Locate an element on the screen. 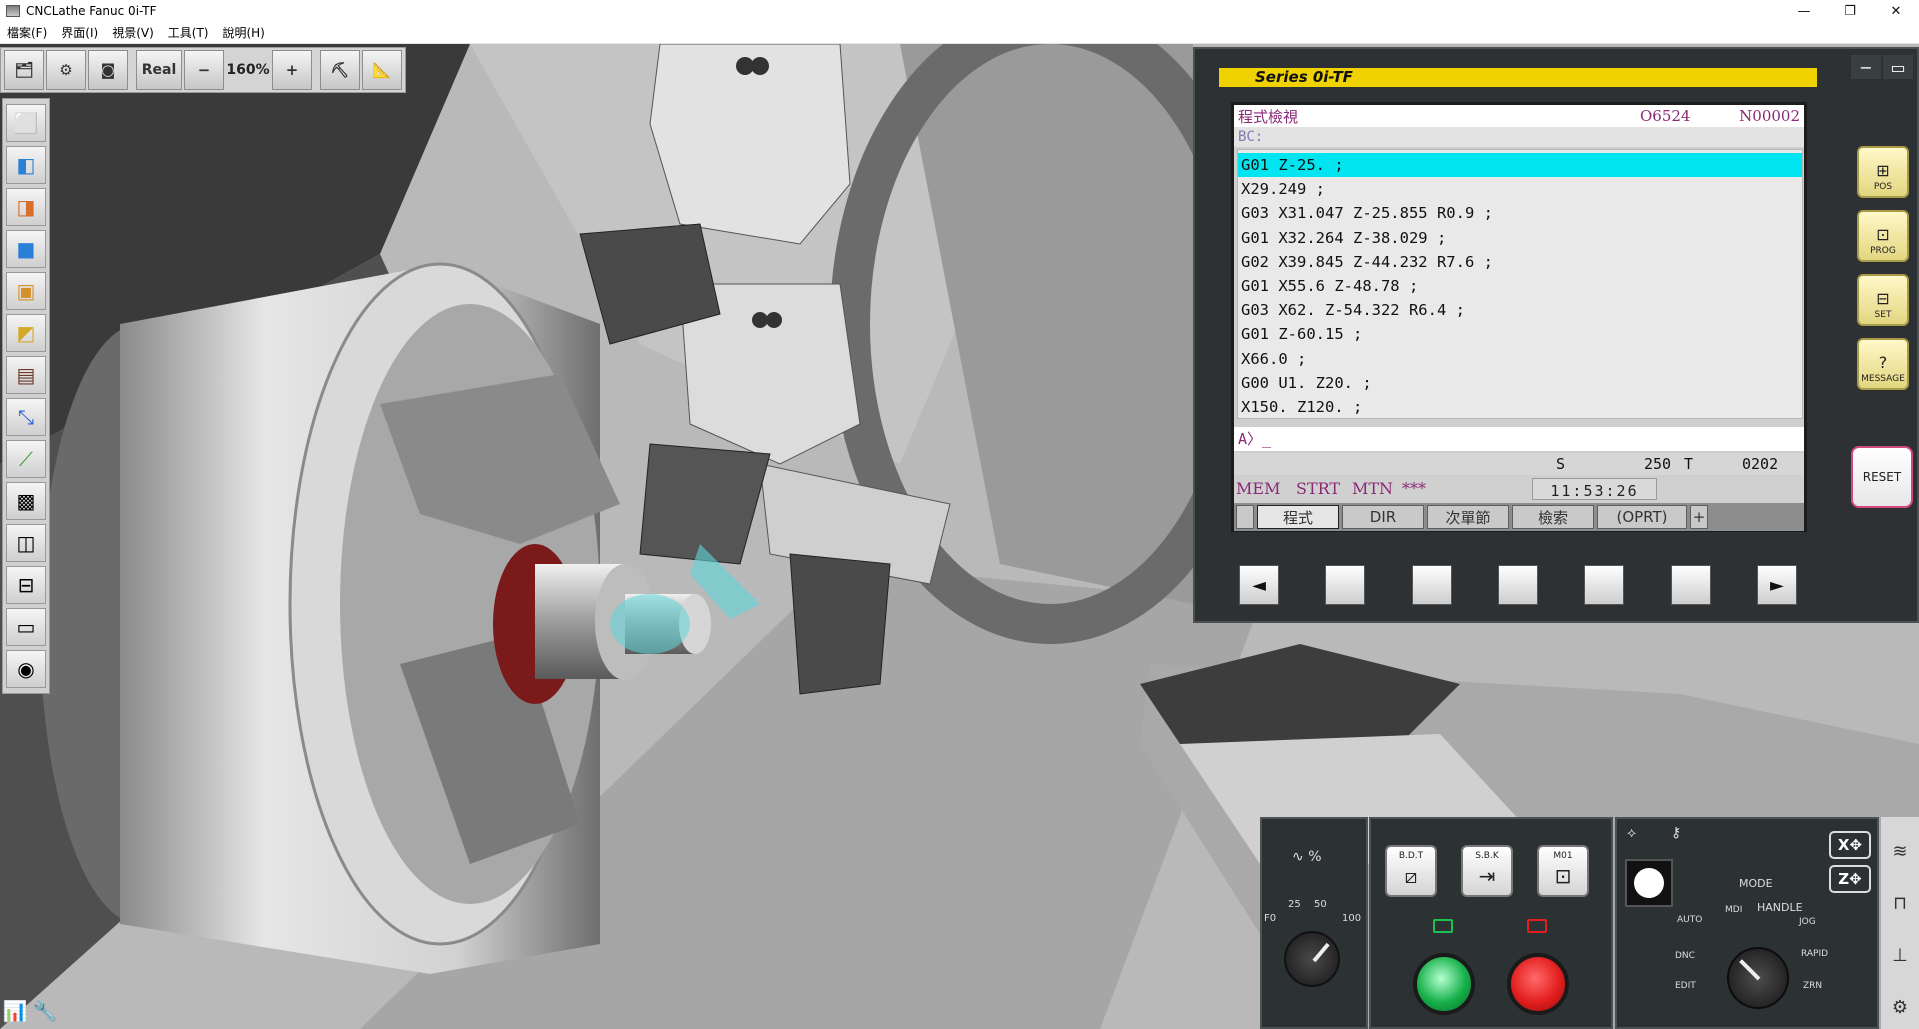  prev-page-button: ◄ is located at coordinates (1259, 585).